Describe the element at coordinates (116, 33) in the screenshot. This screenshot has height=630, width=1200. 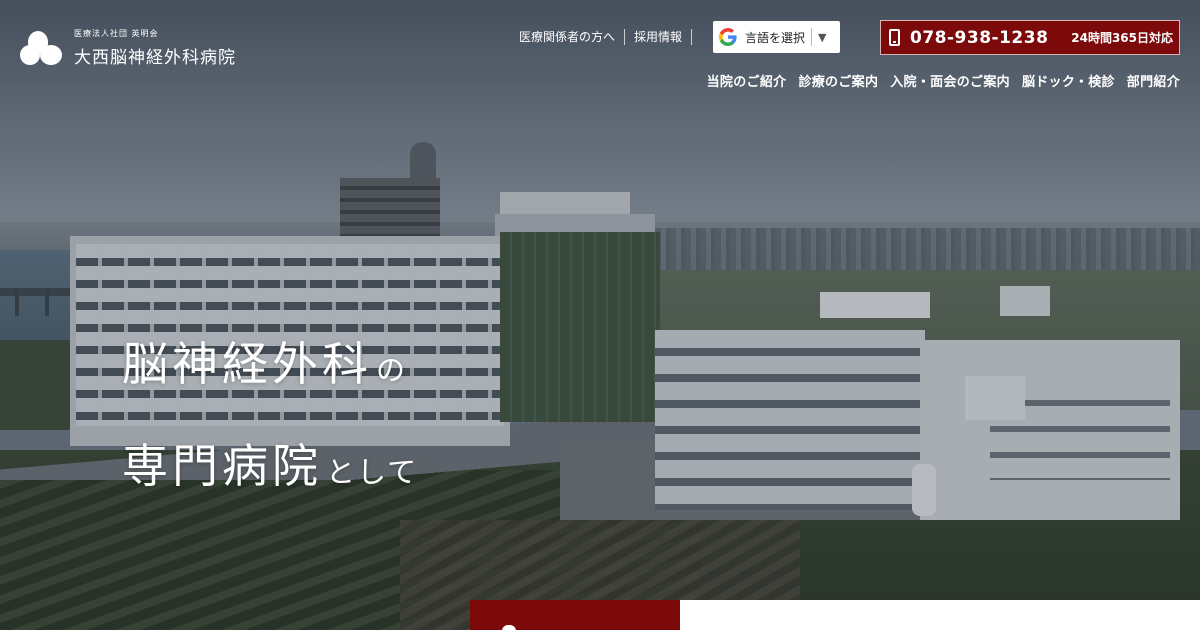
I see `logo-subtitle: 医療法人社団 英明会` at that location.